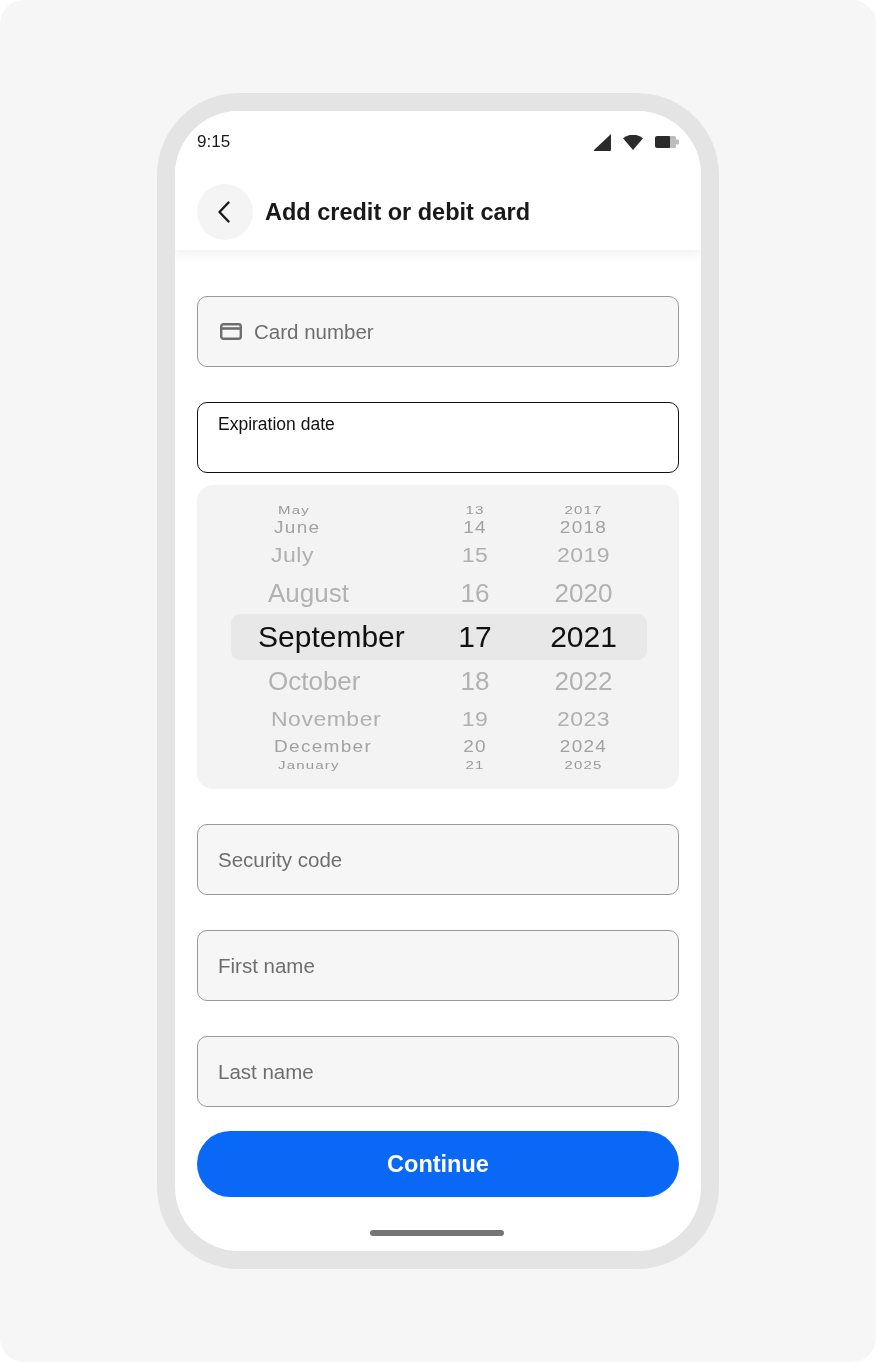 This screenshot has width=876, height=1362. I want to click on month-option: January, so click(309, 764).